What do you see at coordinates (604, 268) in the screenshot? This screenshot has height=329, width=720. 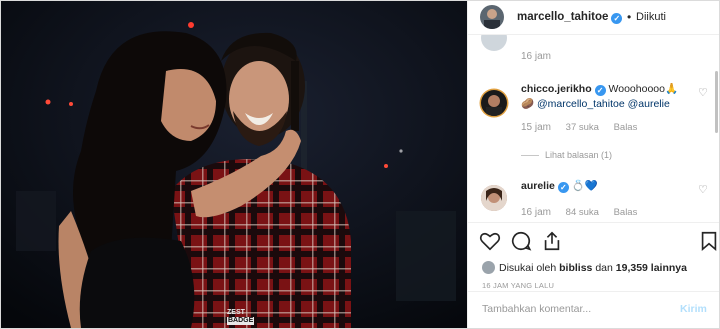 I see `likes-middle: dan` at bounding box center [604, 268].